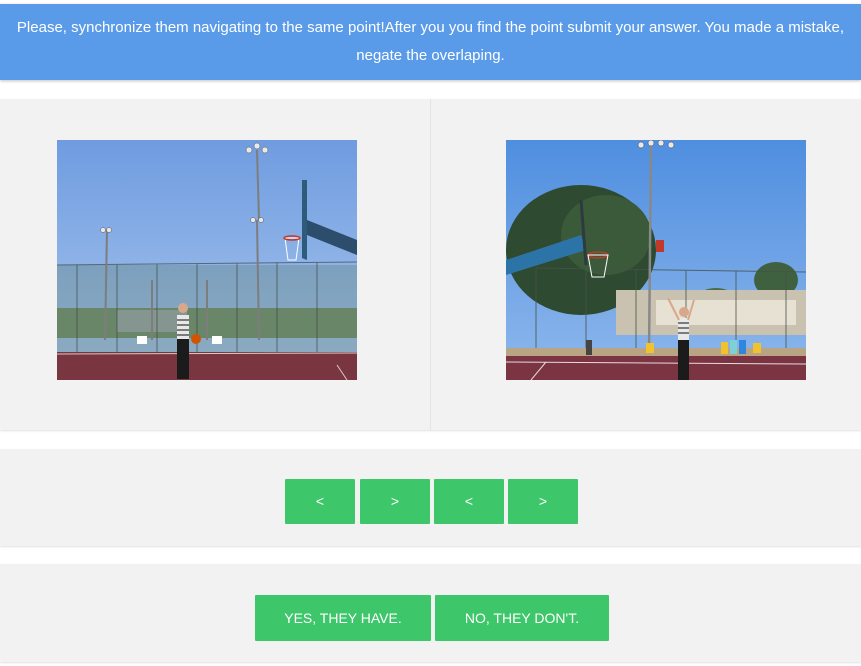 The width and height of the screenshot is (861, 666). Describe the element at coordinates (522, 618) in the screenshot. I see `no-button: NO, THEY DON'T.` at that location.